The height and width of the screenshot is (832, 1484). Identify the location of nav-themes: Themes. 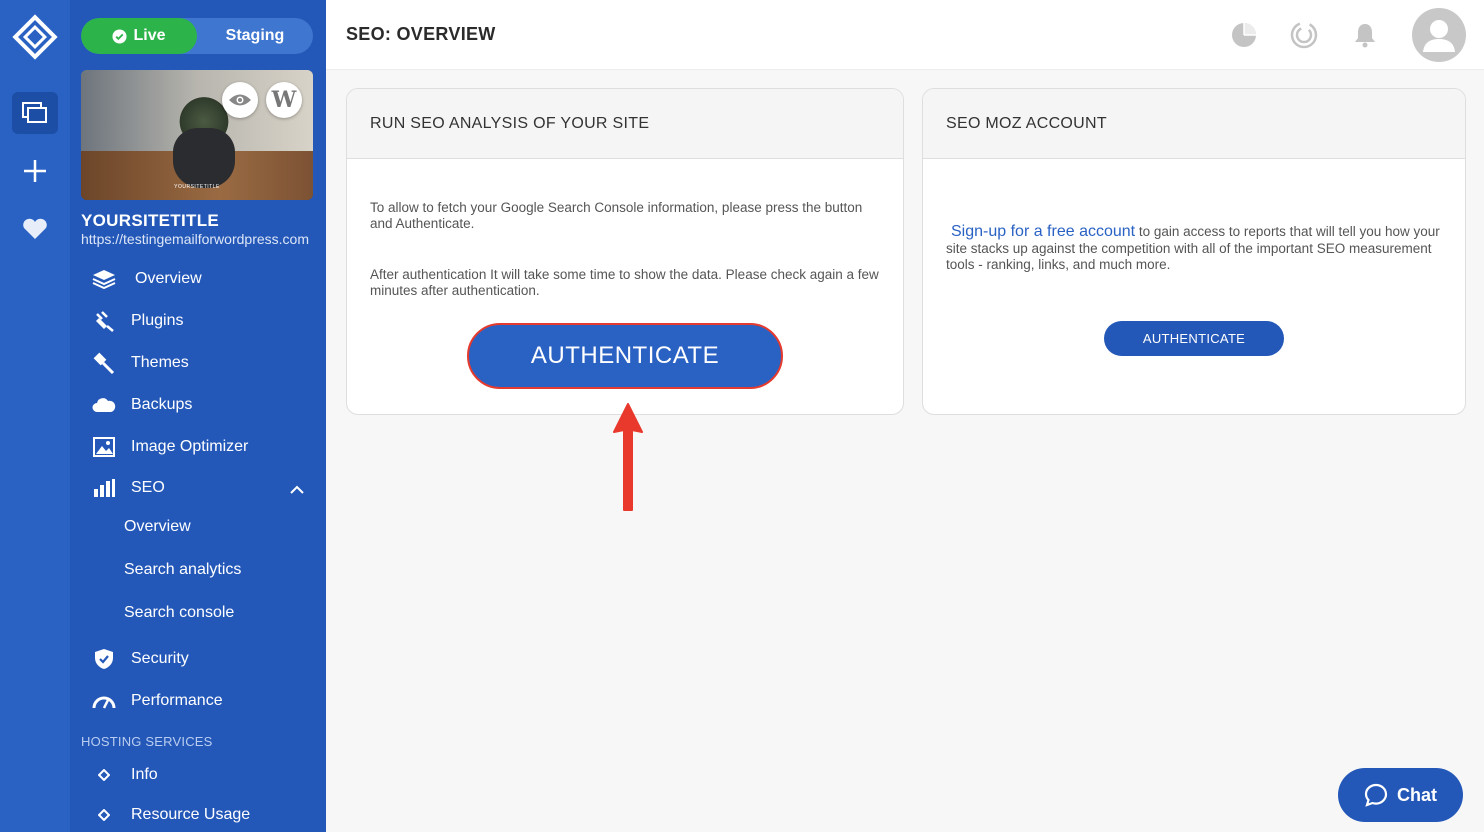
(140, 363).